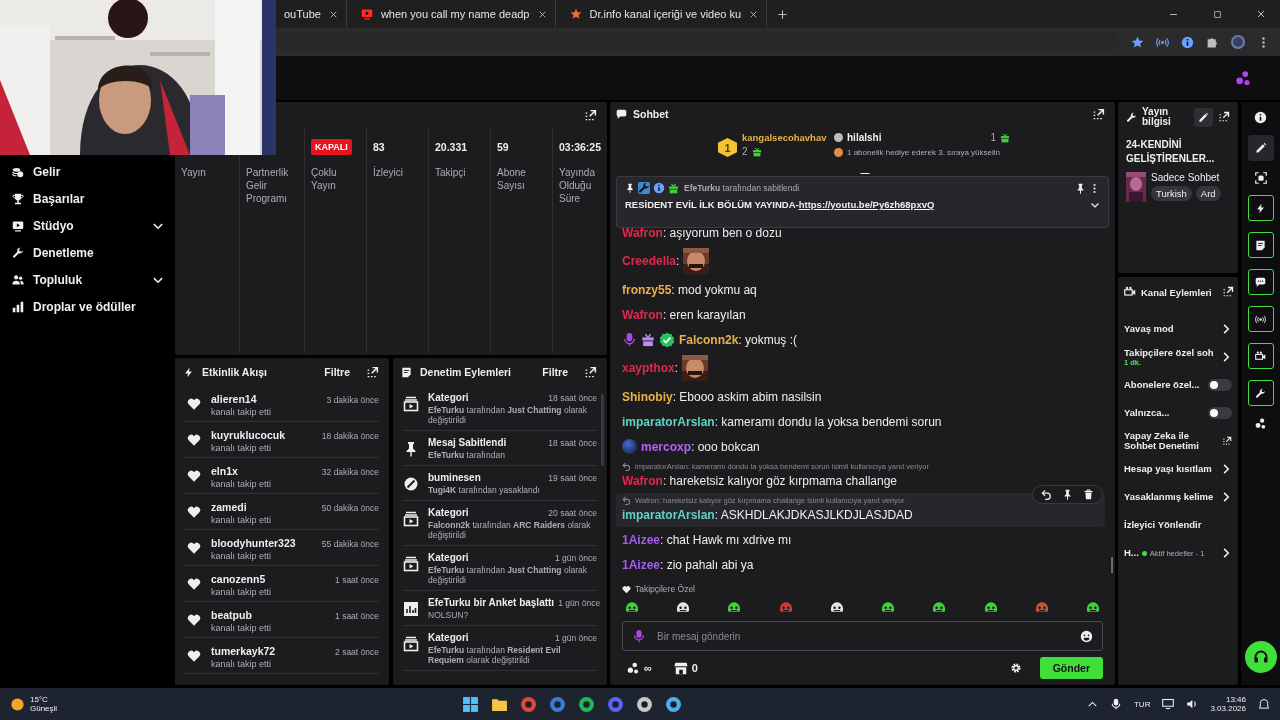 This screenshot has height=720, width=1280. Describe the element at coordinates (1186, 177) in the screenshot. I see `category-name: Sadece Sohbet` at that location.